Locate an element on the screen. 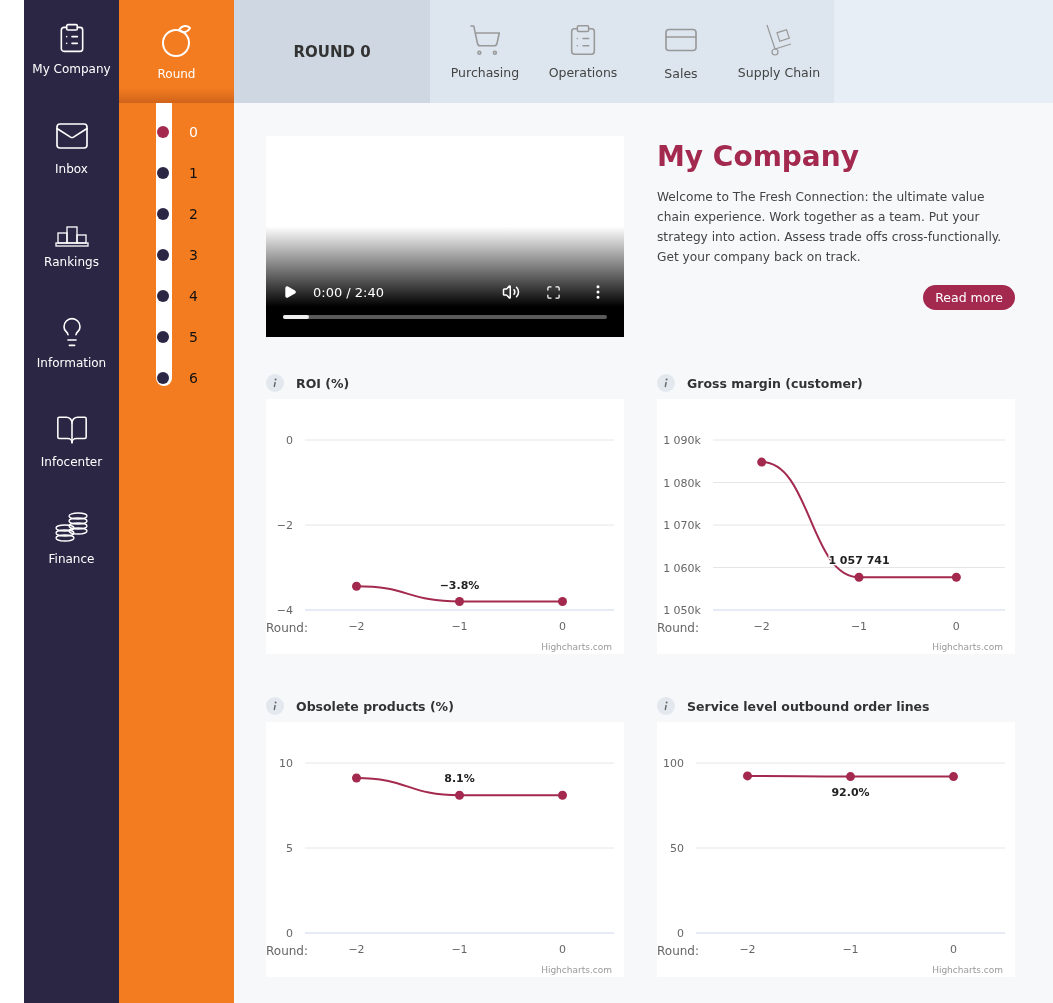  axis-label: 1 070k is located at coordinates (682, 525).